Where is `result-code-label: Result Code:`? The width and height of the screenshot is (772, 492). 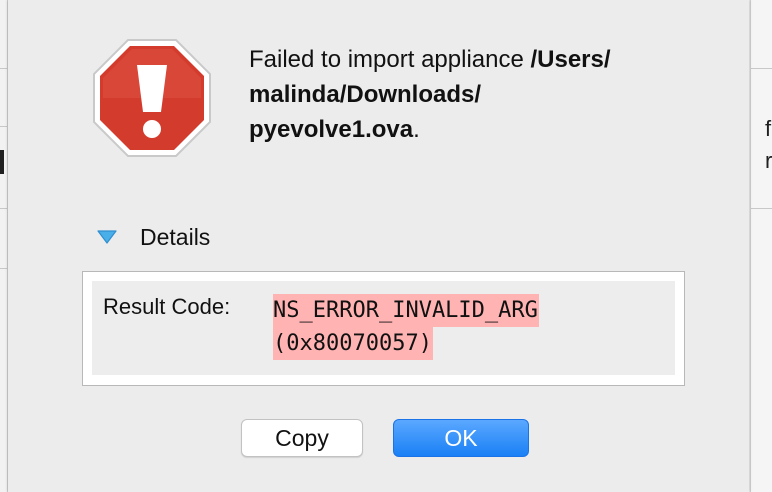
result-code-label: Result Code: is located at coordinates (167, 306).